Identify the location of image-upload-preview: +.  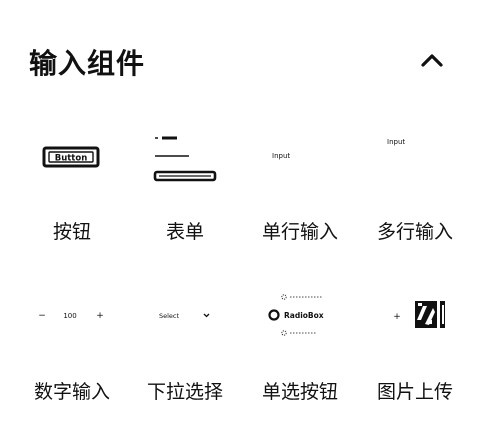
(419, 314).